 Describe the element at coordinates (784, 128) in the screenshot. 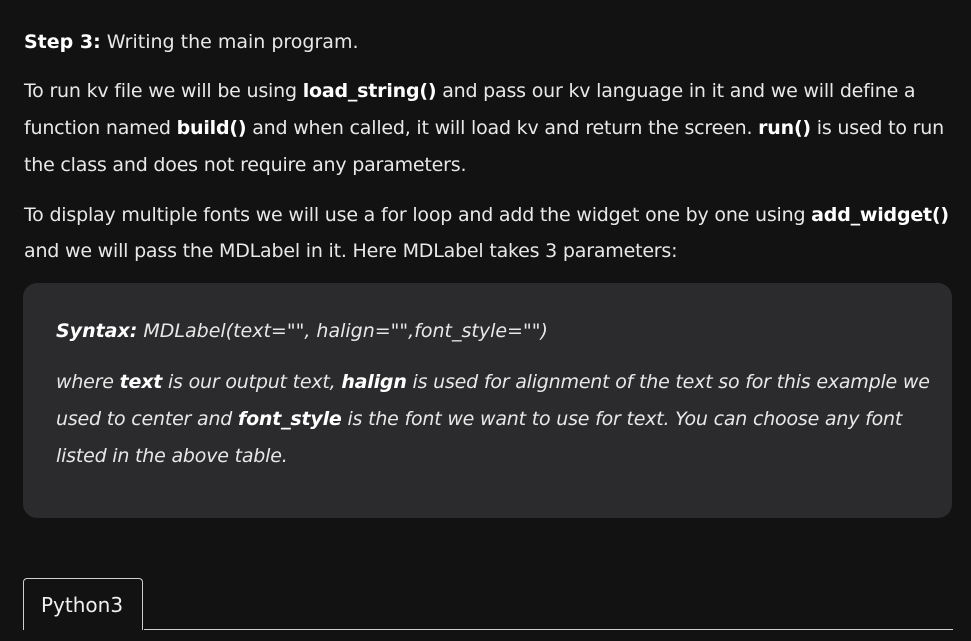

I see `code-run: run()` at that location.